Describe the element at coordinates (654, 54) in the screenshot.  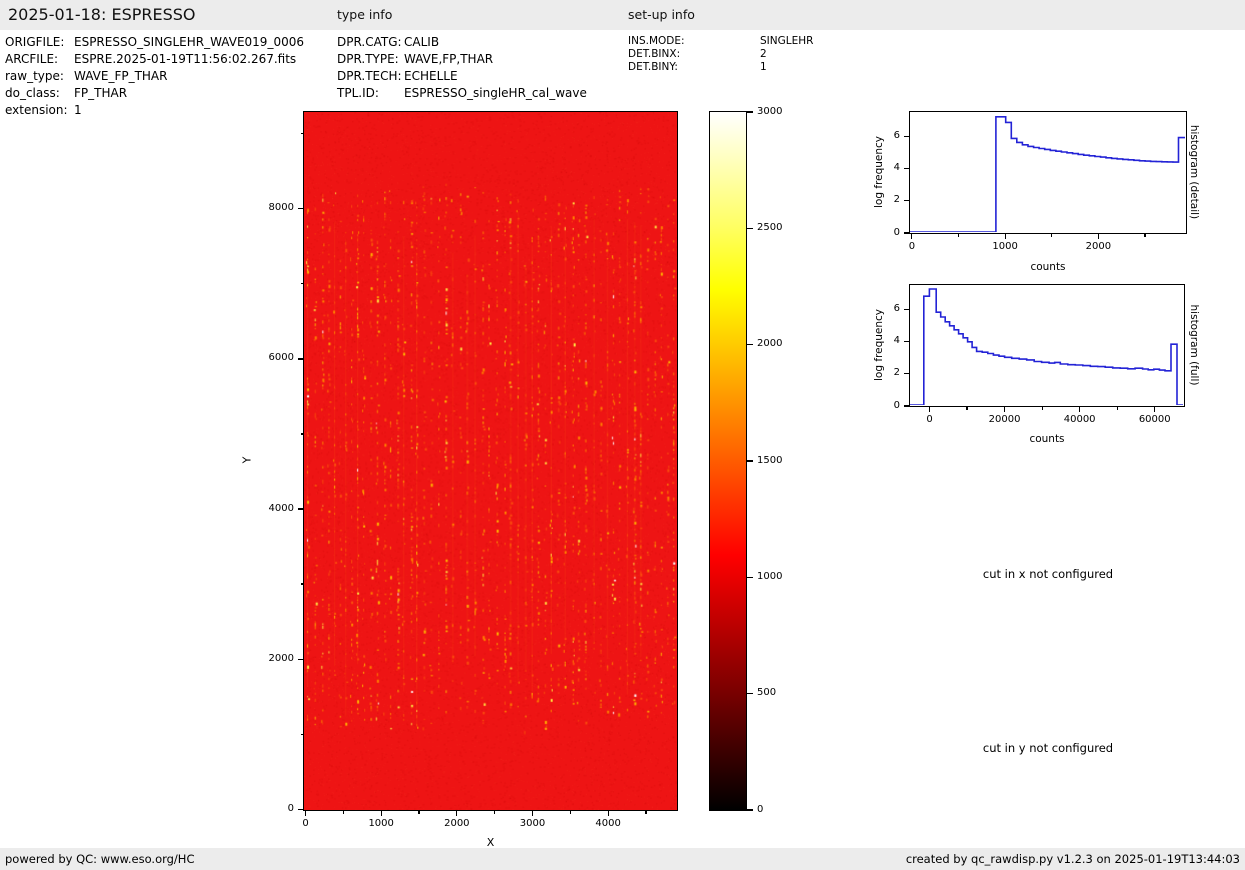
I see `meta-label: DET.BINX:` at that location.